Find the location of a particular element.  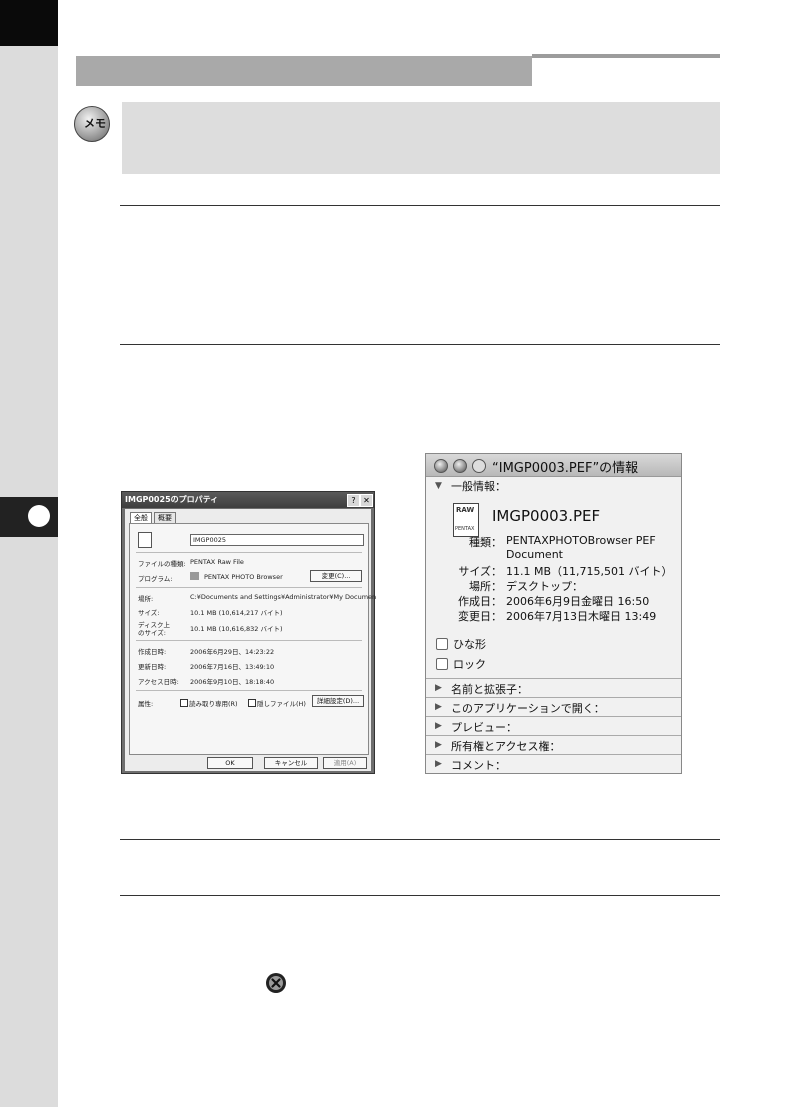

modified-value: 2006年7月13日木曜日 13:49 is located at coordinates (581, 616).